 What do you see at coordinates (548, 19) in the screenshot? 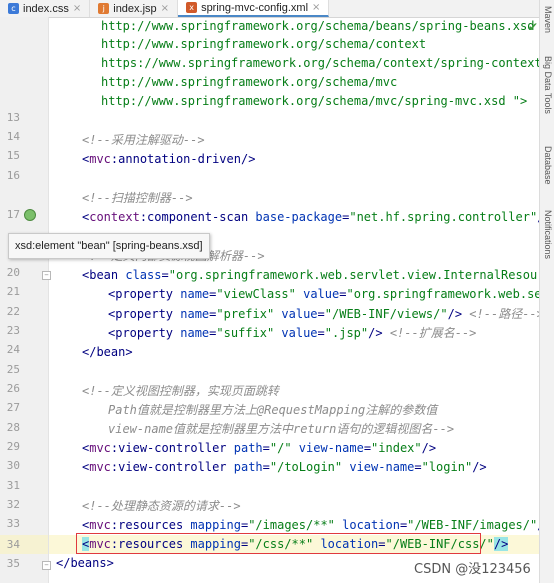
I see `maven-panel-tab: Maven` at bounding box center [548, 19].